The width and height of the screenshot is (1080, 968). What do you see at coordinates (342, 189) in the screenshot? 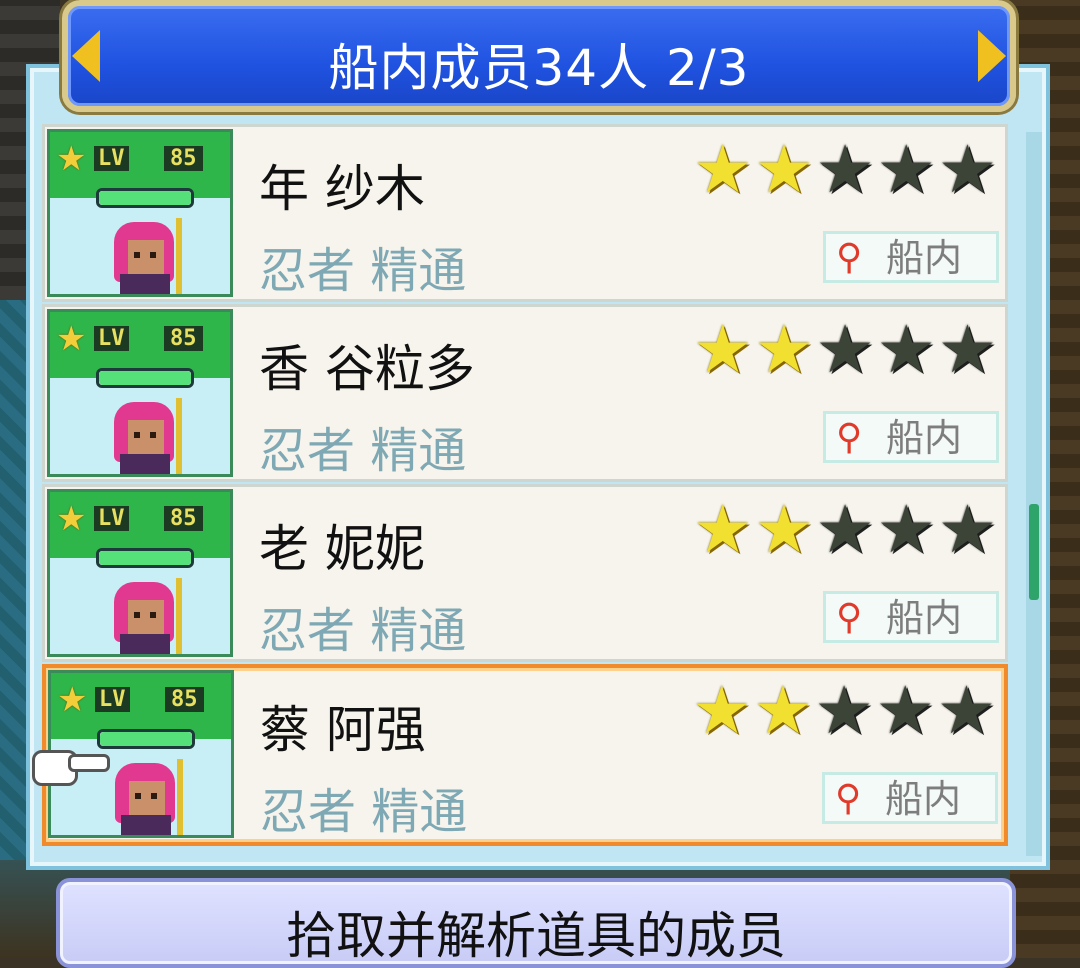
I see `crew-name: 年 纱木` at bounding box center [342, 189].